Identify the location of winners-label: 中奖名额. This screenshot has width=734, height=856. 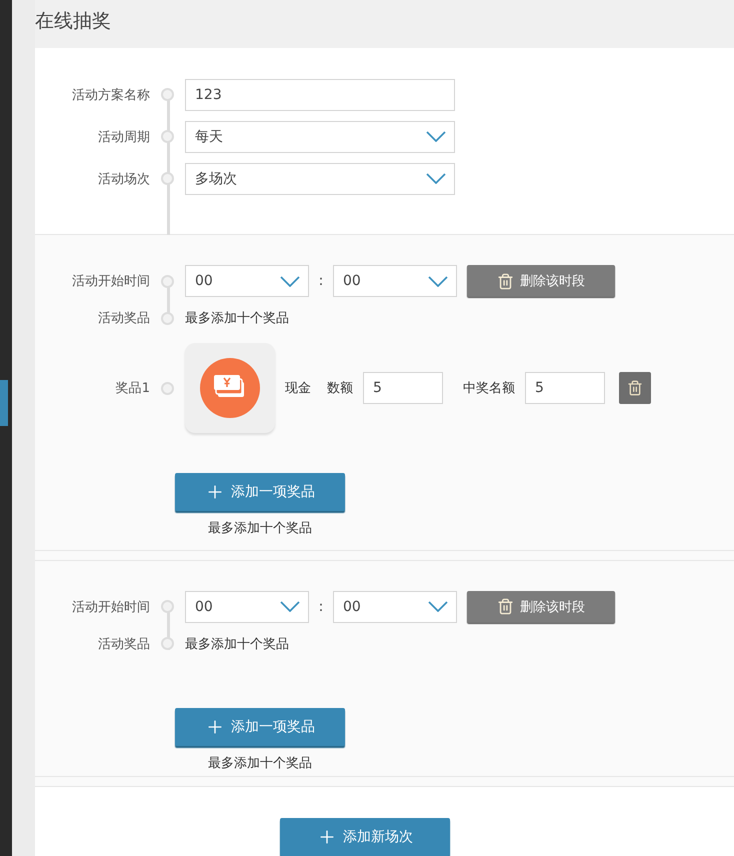
(489, 389).